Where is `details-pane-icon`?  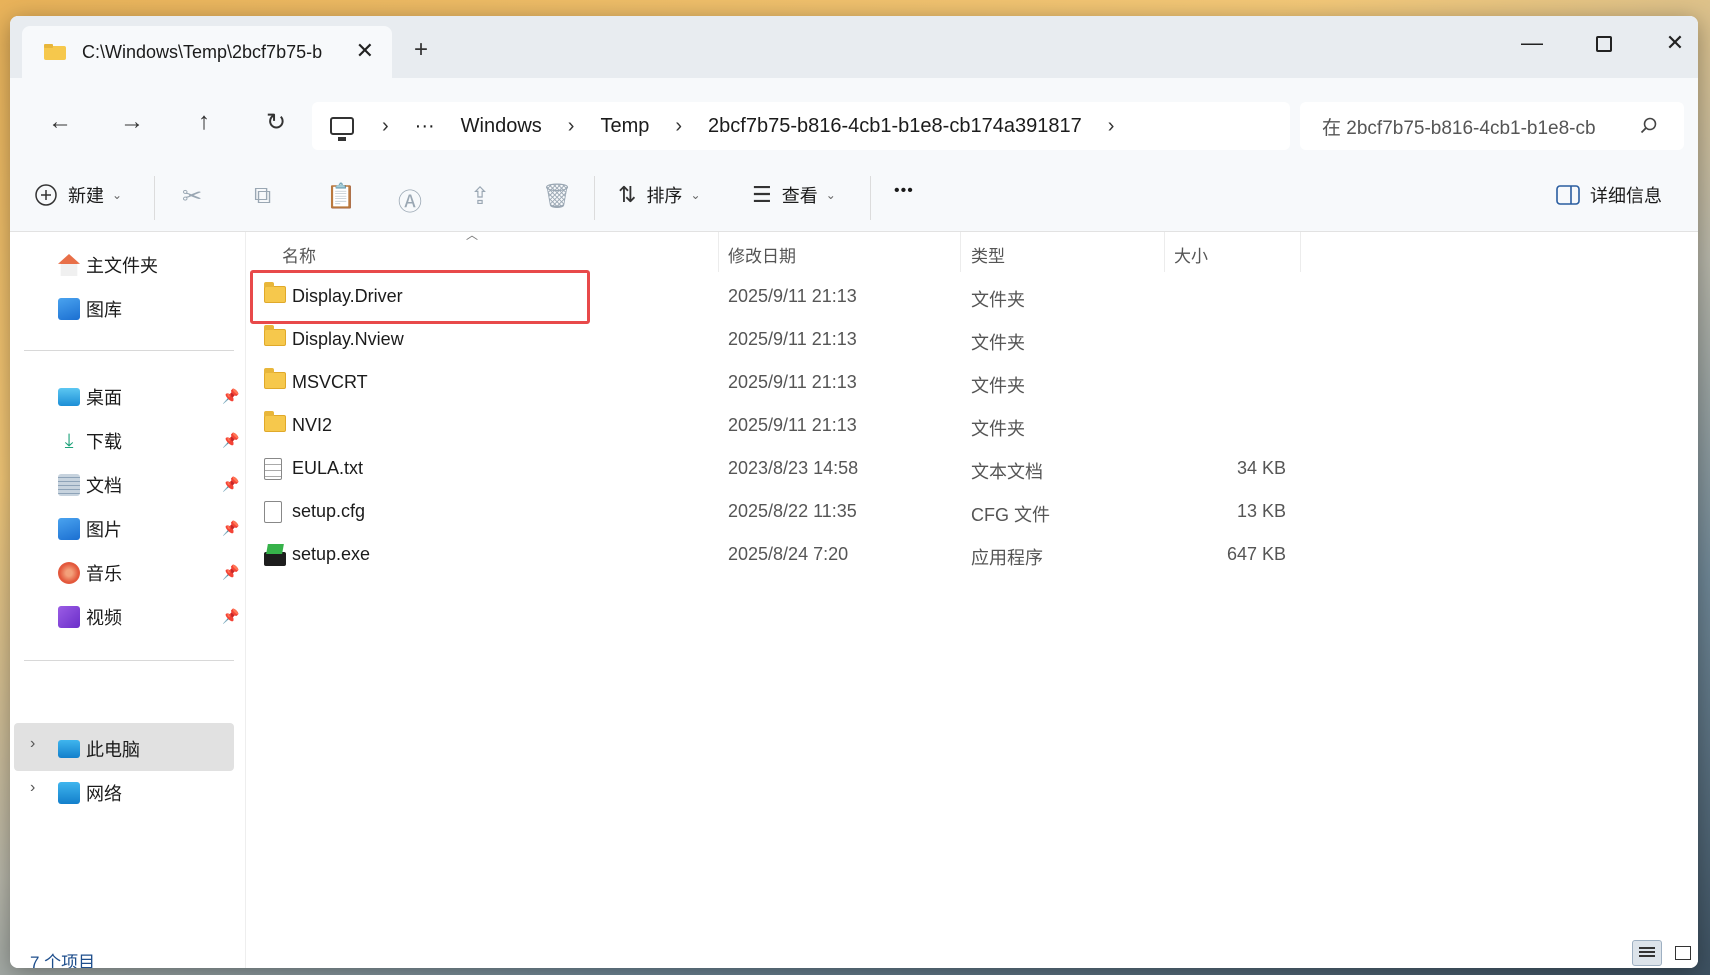 details-pane-icon is located at coordinates (1568, 195).